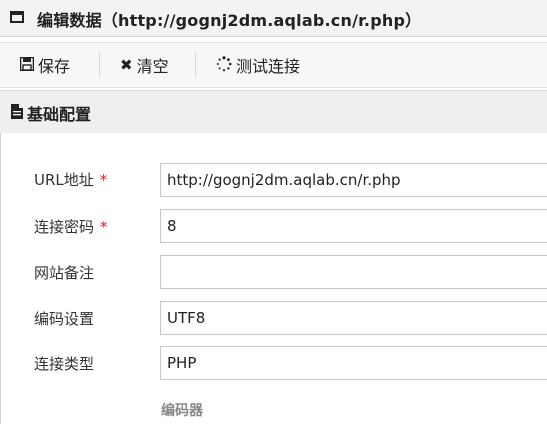 Image resolution: width=547 pixels, height=424 pixels. What do you see at coordinates (64, 319) in the screenshot?
I see `encoding-label: 编码设置` at bounding box center [64, 319].